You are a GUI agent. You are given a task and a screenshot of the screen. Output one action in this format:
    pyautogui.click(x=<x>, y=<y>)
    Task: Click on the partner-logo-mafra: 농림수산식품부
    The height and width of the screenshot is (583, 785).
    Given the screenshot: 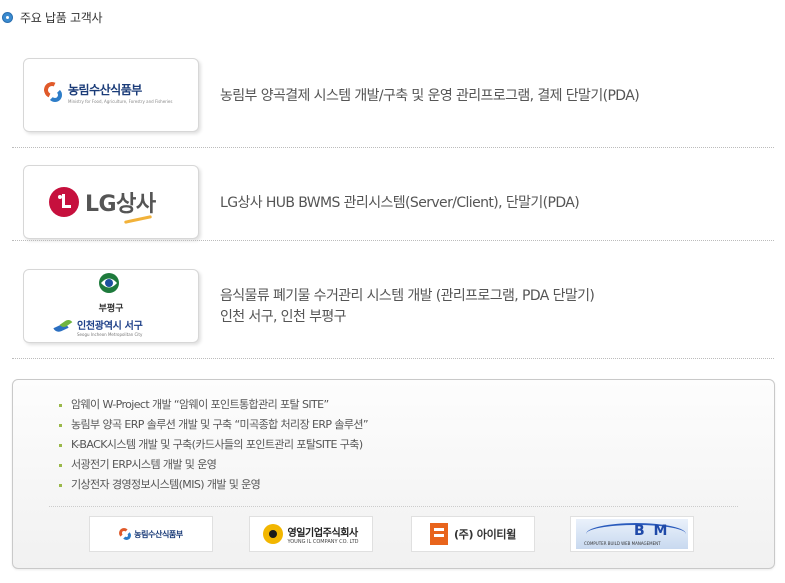 What is the action you would take?
    pyautogui.click(x=151, y=534)
    